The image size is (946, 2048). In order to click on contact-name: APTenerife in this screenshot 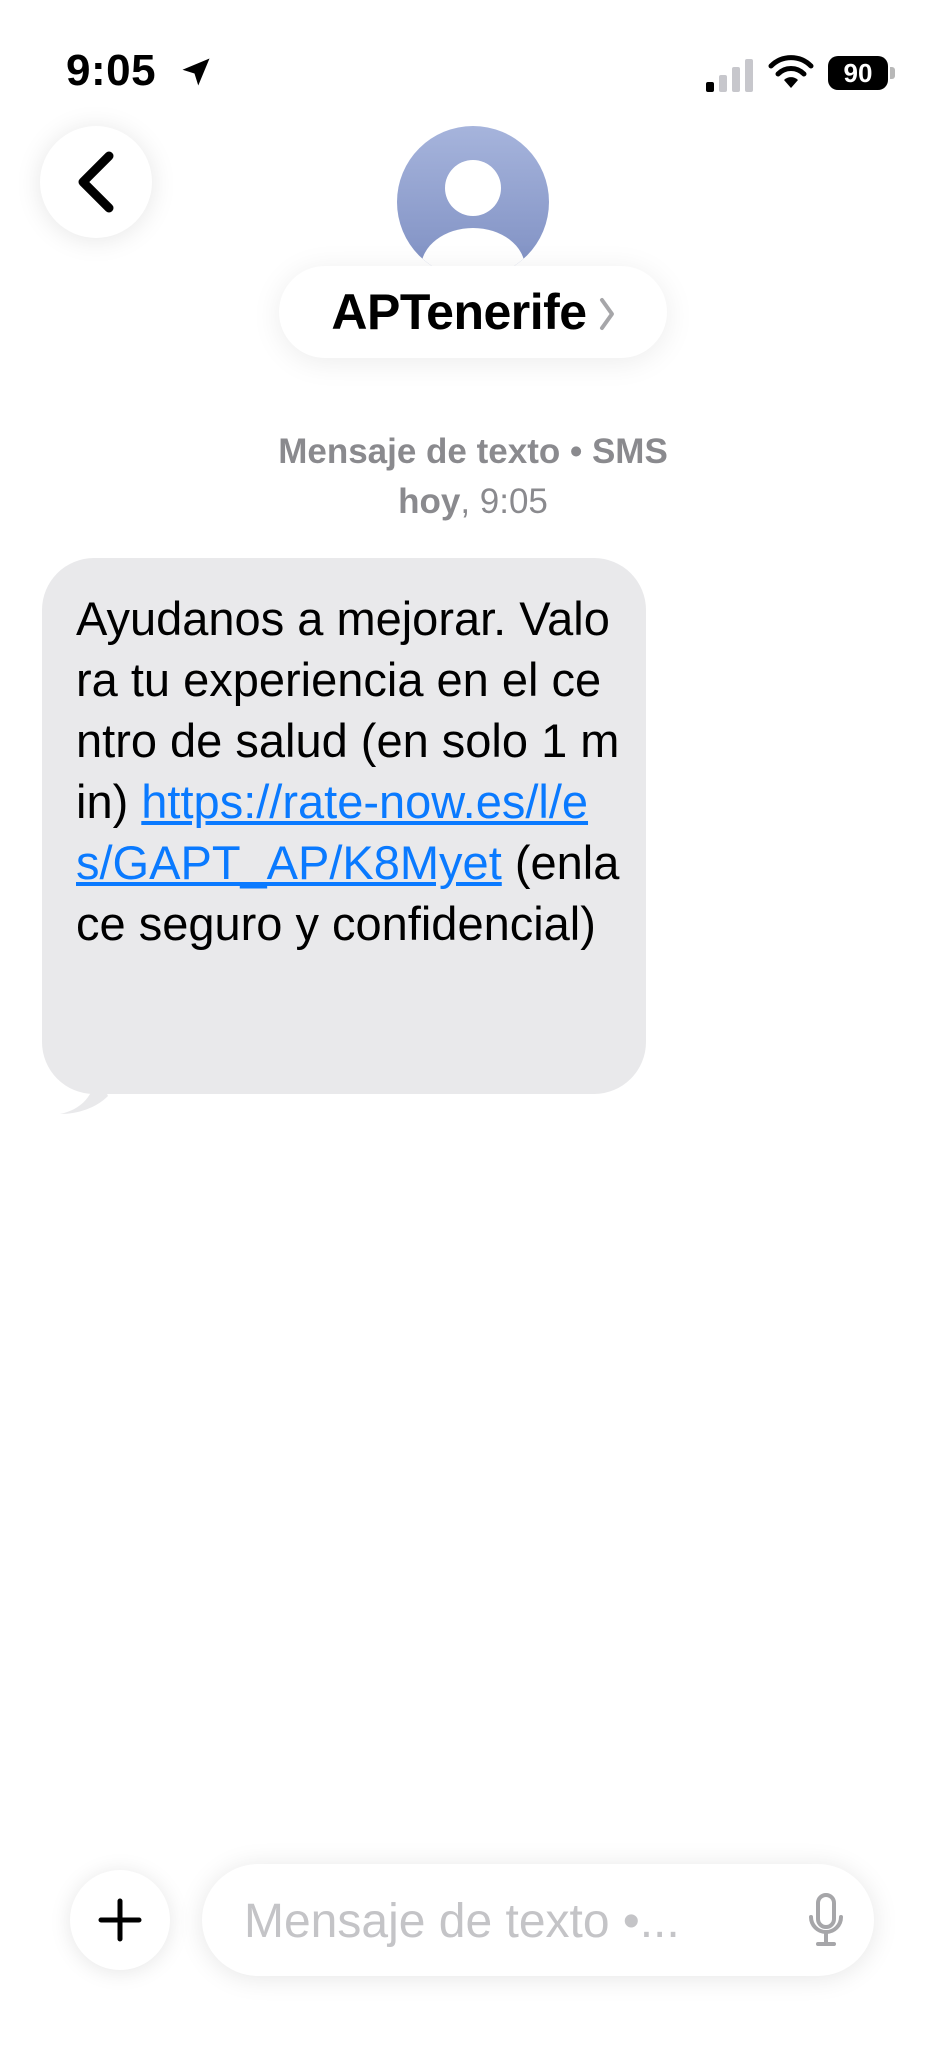, I will do `click(459, 312)`.